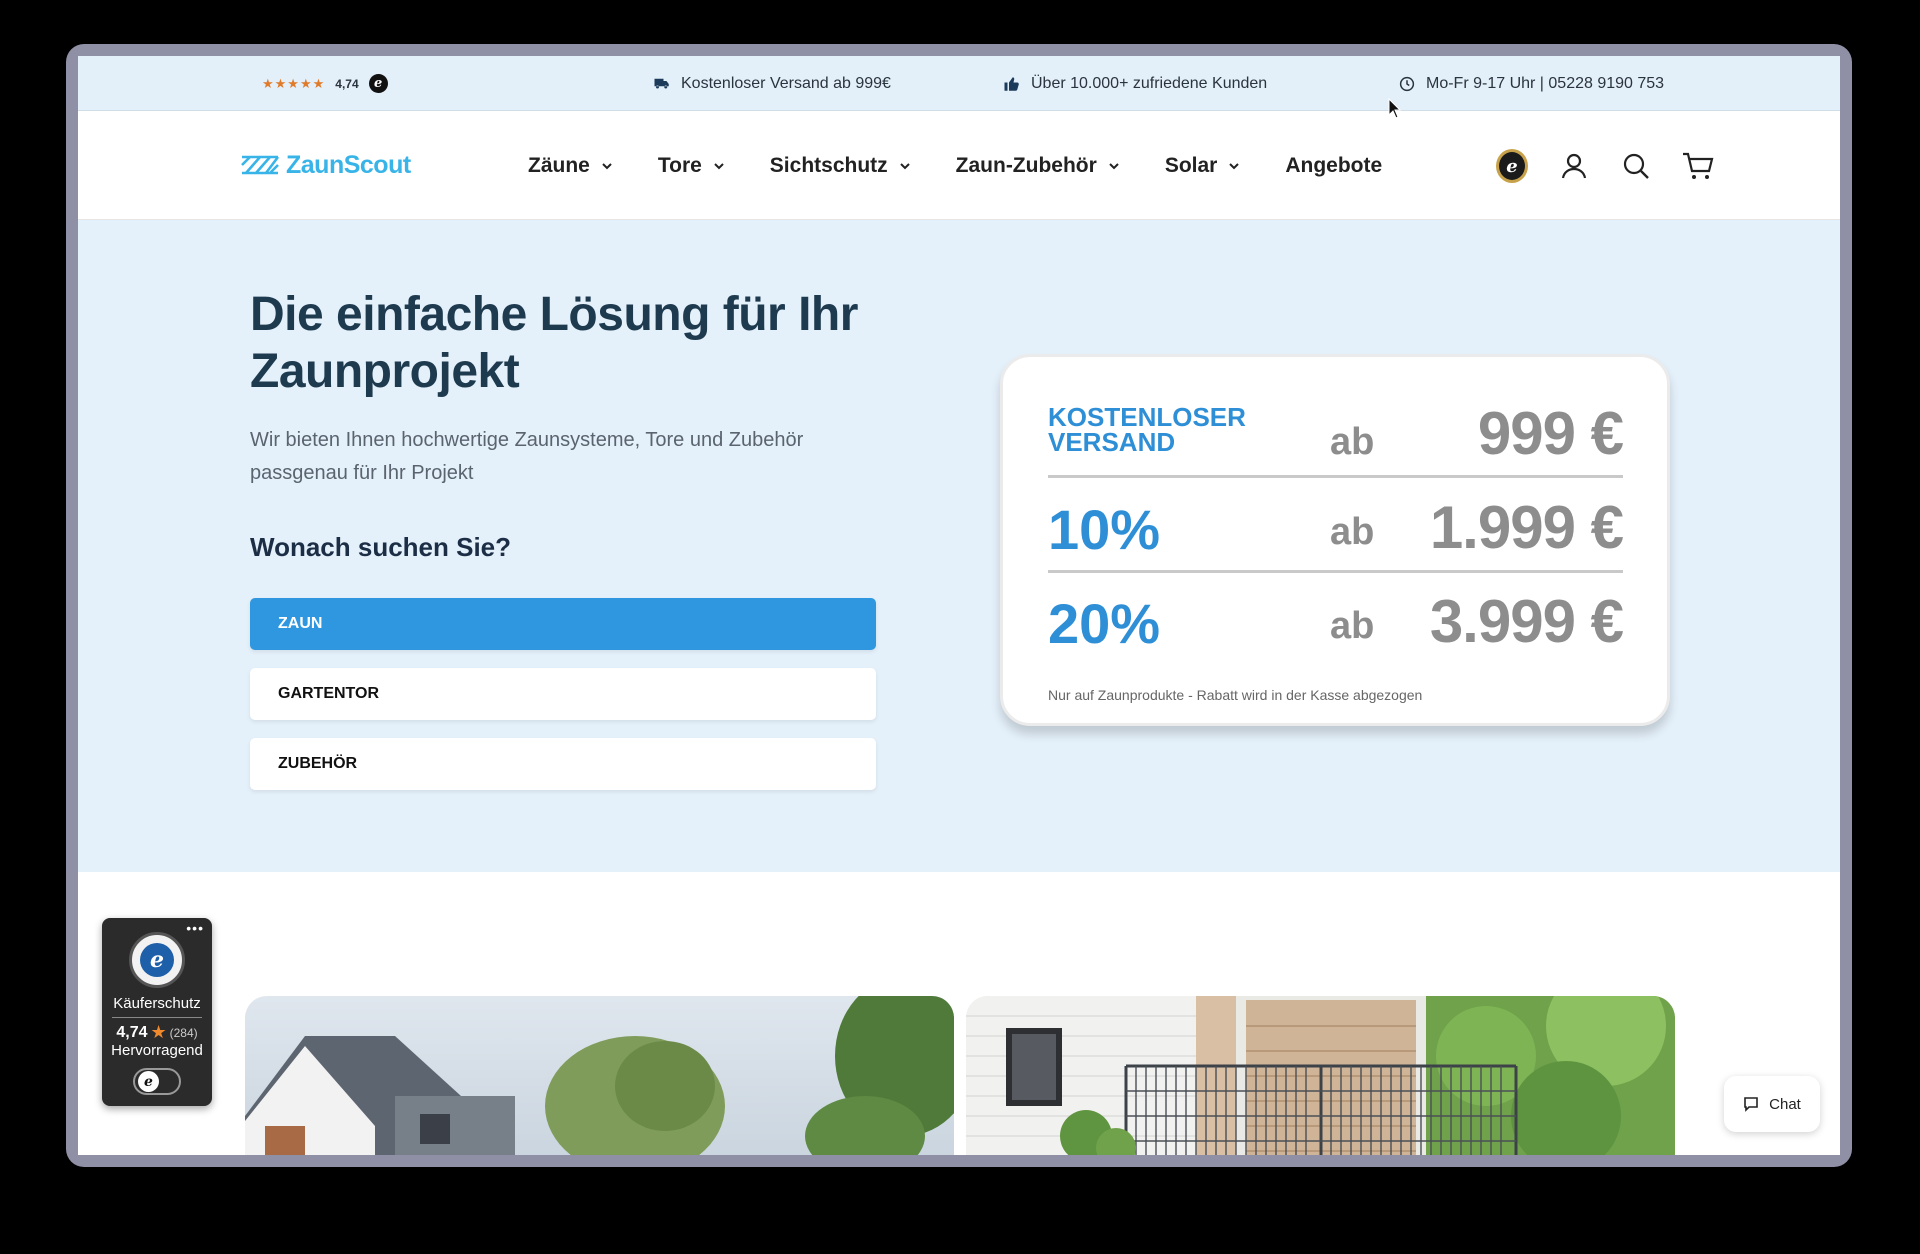 The width and height of the screenshot is (1920, 1254). I want to click on more-options-icon: •••, so click(195, 928).